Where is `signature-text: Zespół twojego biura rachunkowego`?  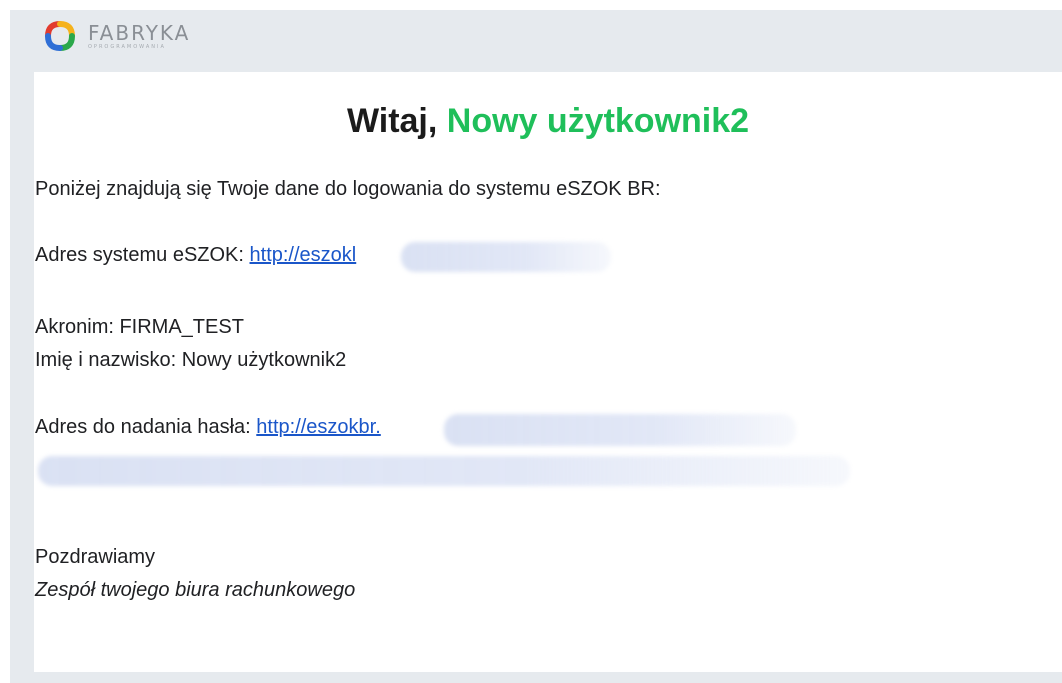 signature-text: Zespół twojego biura rachunkowego is located at coordinates (195, 590).